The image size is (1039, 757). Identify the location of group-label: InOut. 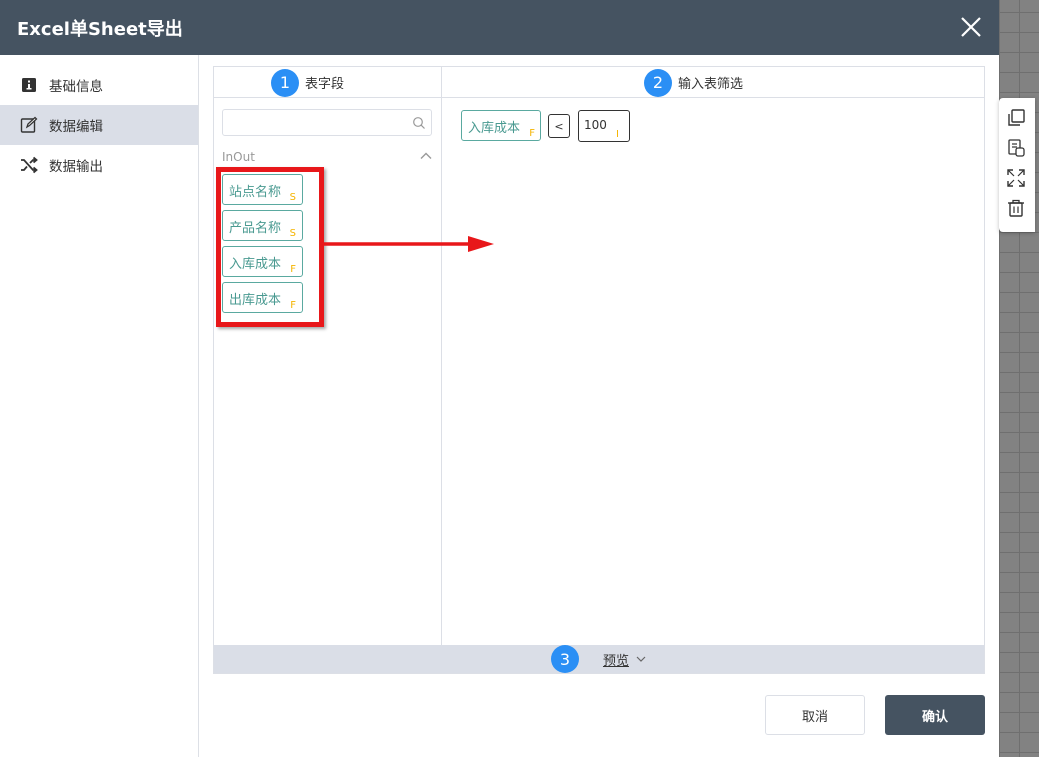
(238, 157).